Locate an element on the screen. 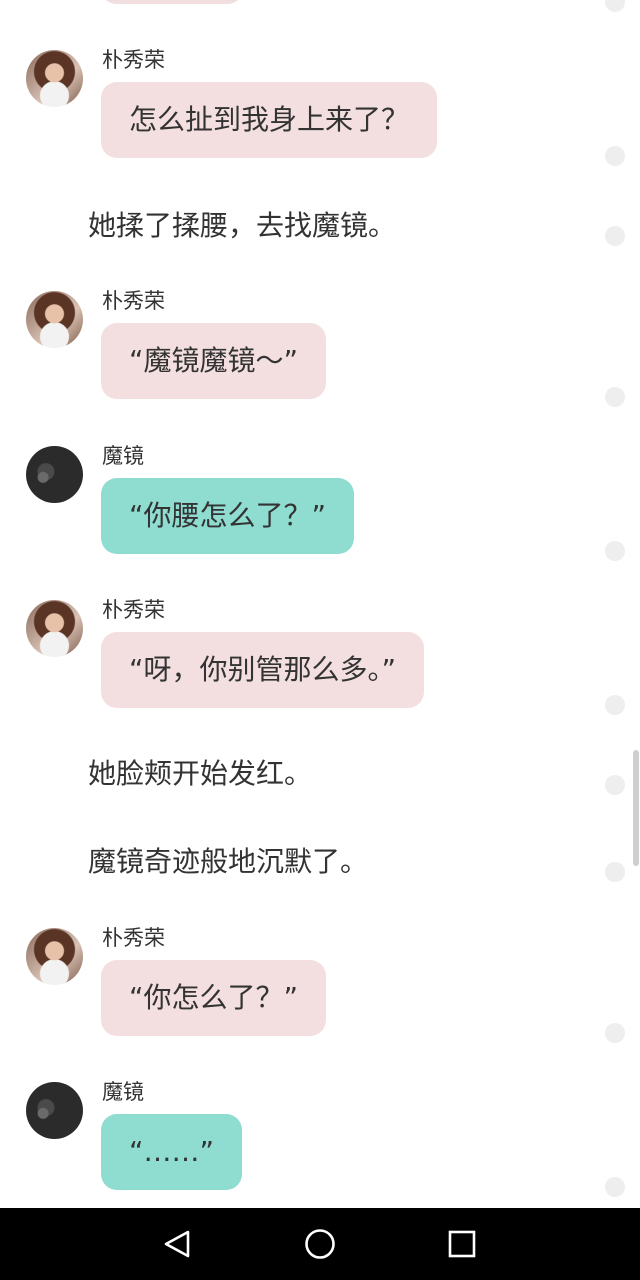  scrollbar is located at coordinates (636, 808).